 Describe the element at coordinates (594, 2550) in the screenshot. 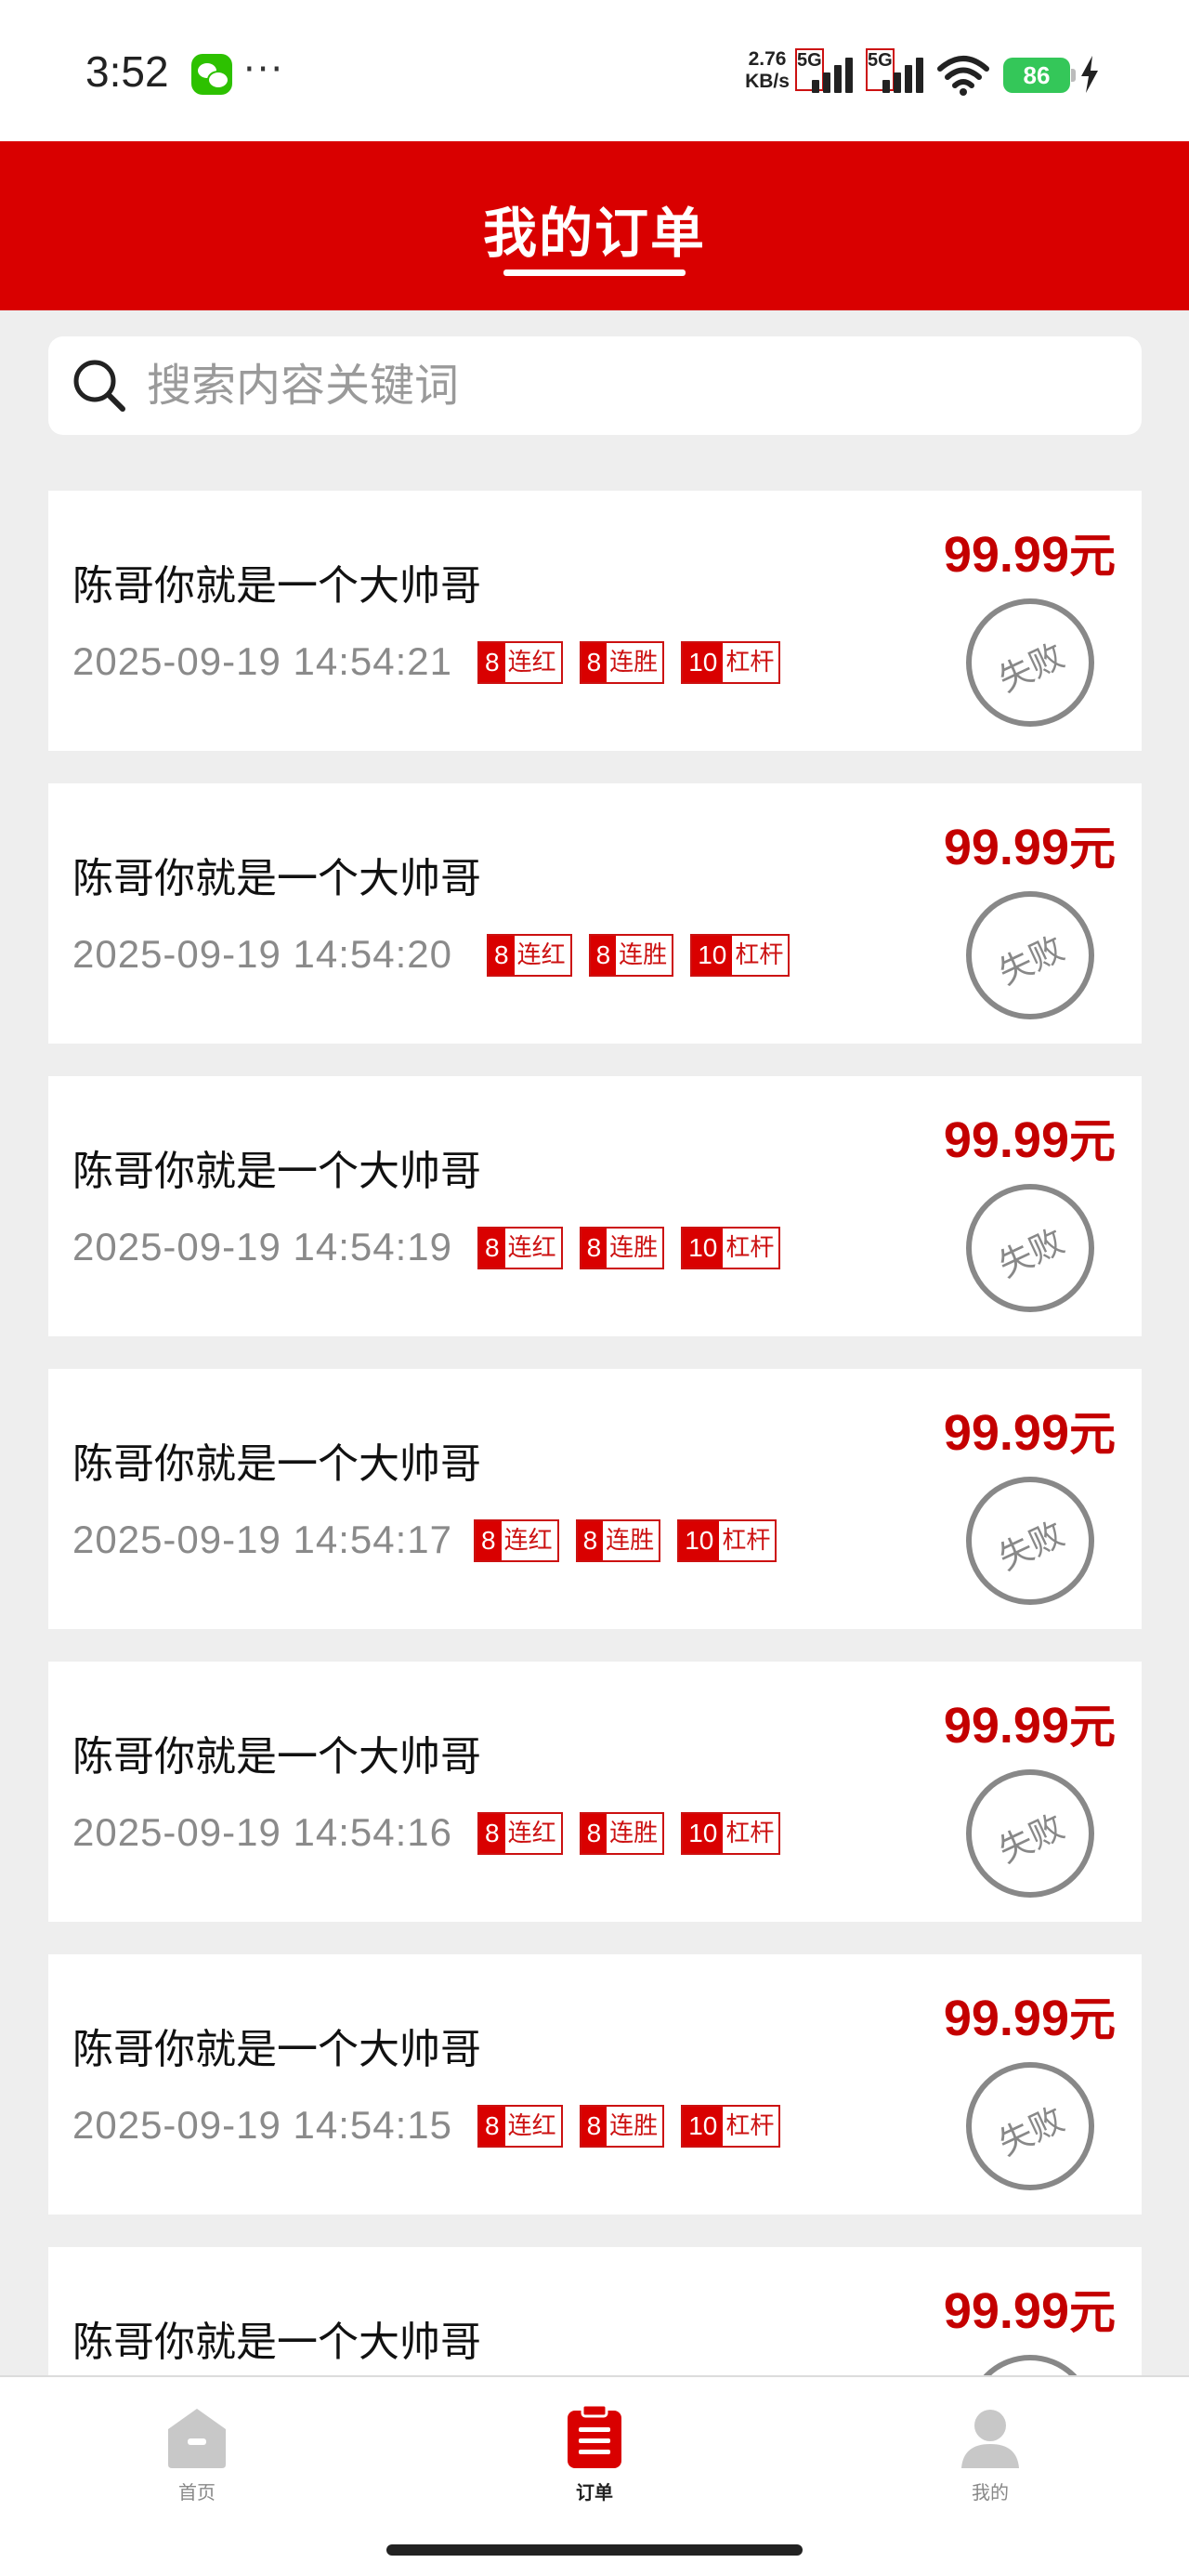

I see `home-indicator` at that location.